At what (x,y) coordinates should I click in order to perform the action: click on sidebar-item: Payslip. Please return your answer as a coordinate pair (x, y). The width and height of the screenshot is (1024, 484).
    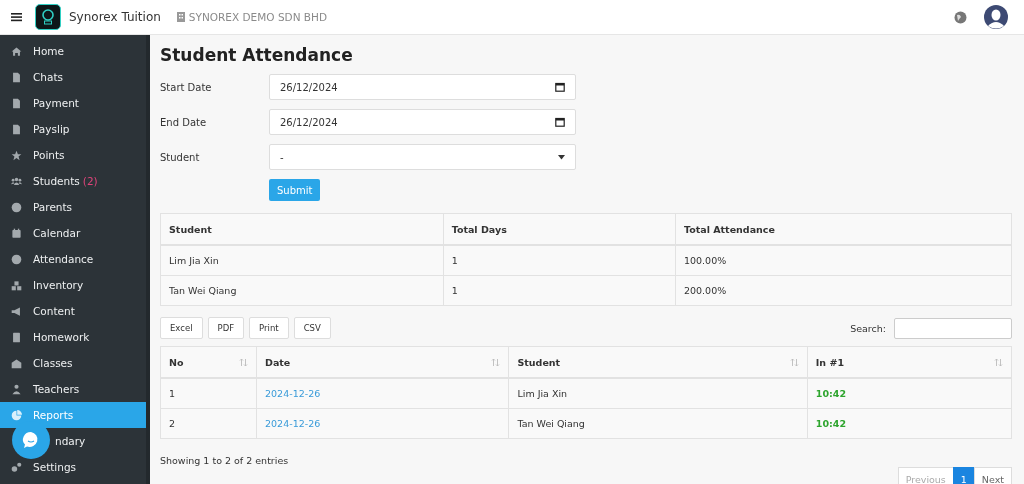
    Looking at the image, I should click on (73, 129).